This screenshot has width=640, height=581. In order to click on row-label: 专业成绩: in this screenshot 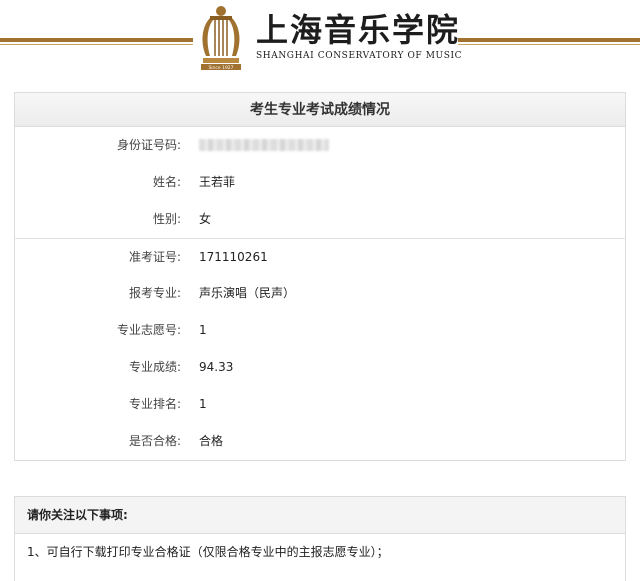, I will do `click(154, 367)`.